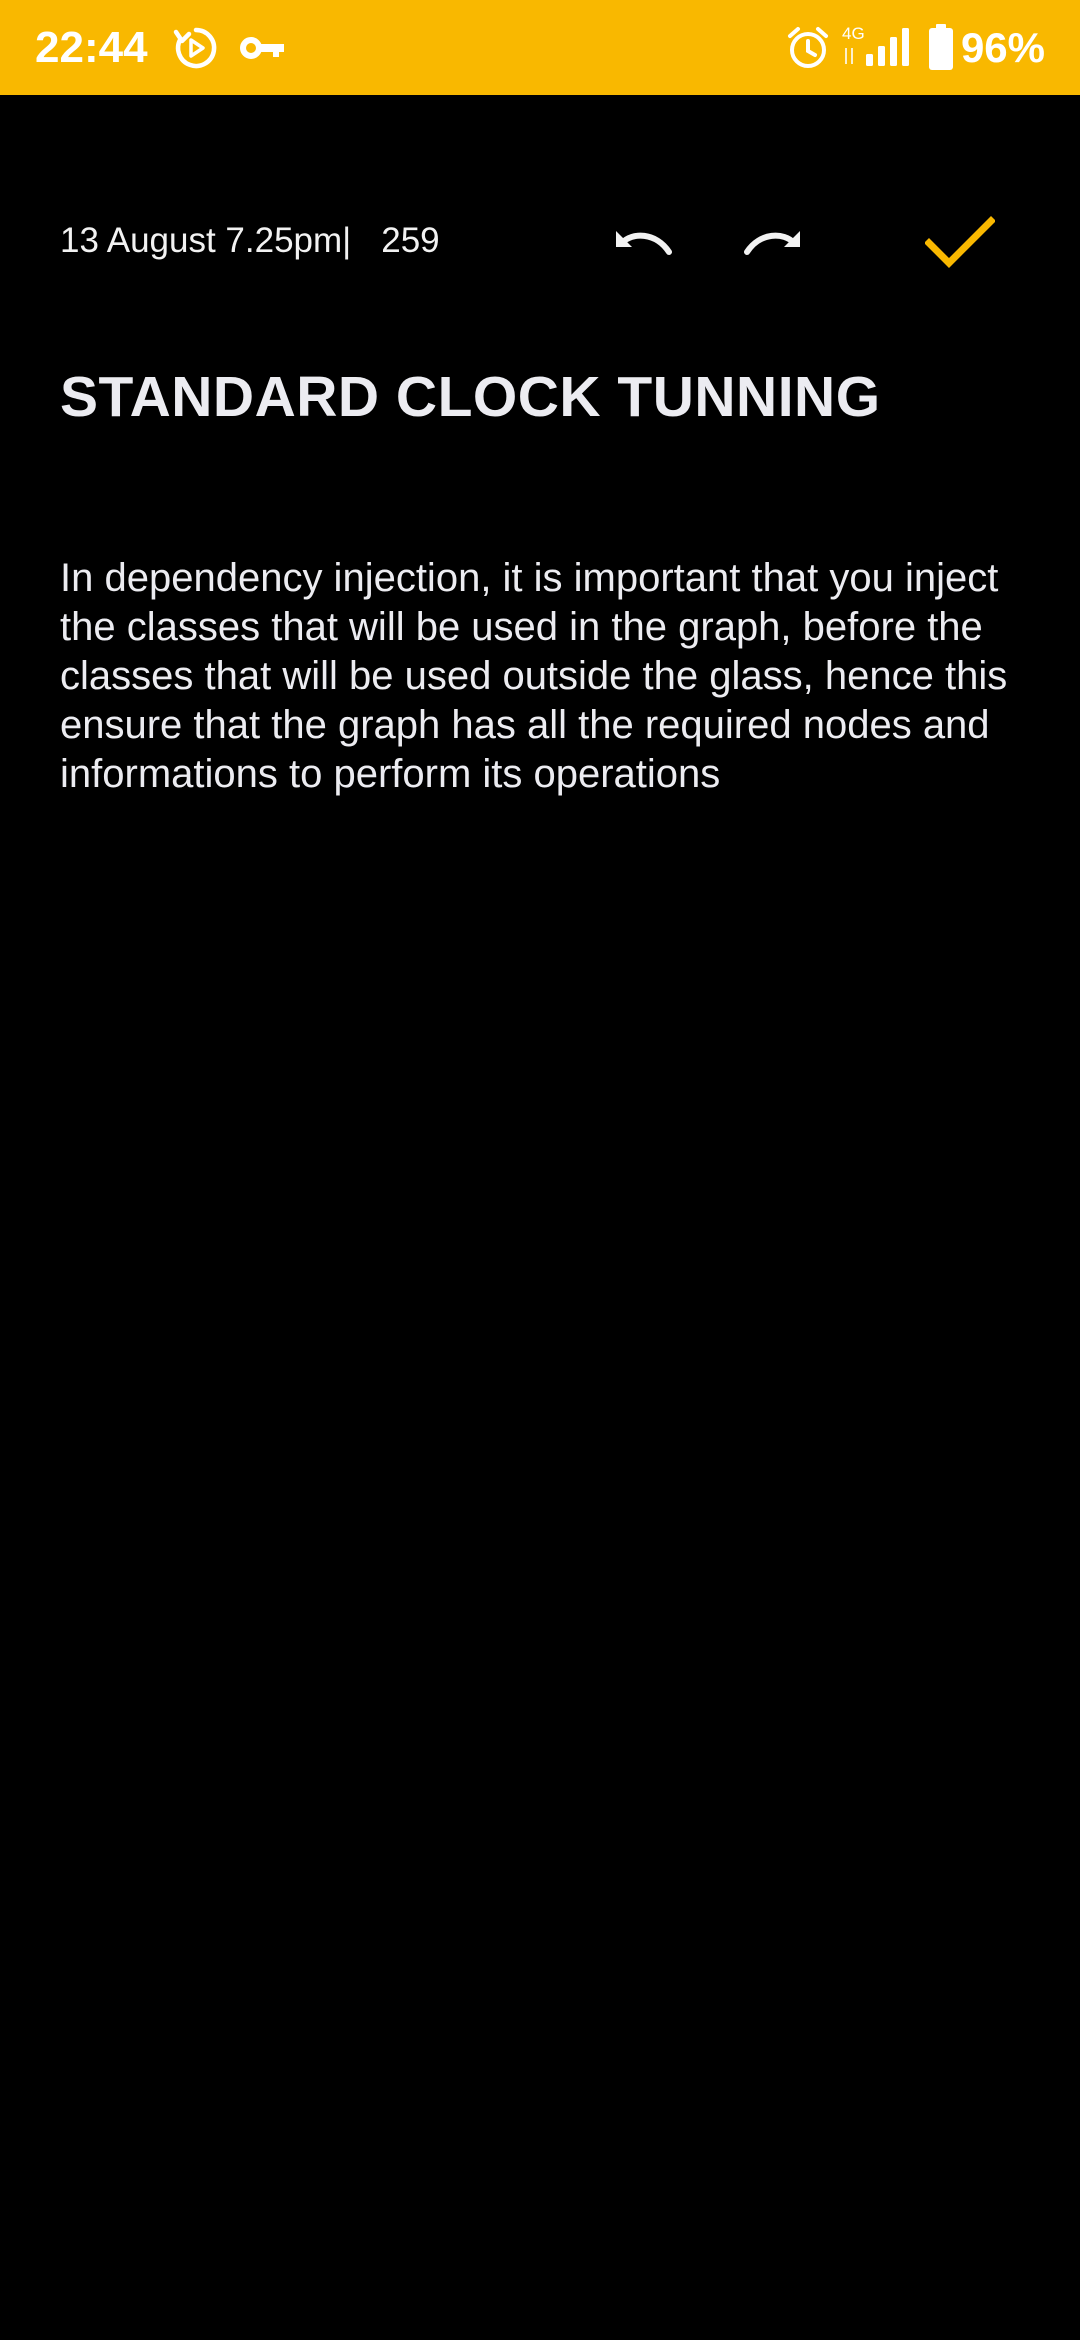 The height and width of the screenshot is (2340, 1080). I want to click on redo-button, so click(773, 242).